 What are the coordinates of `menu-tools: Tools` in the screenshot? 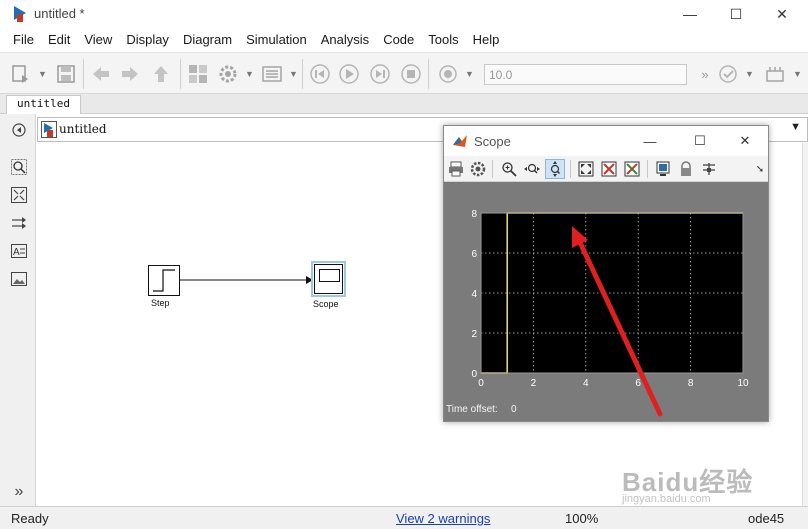 It's located at (443, 40).